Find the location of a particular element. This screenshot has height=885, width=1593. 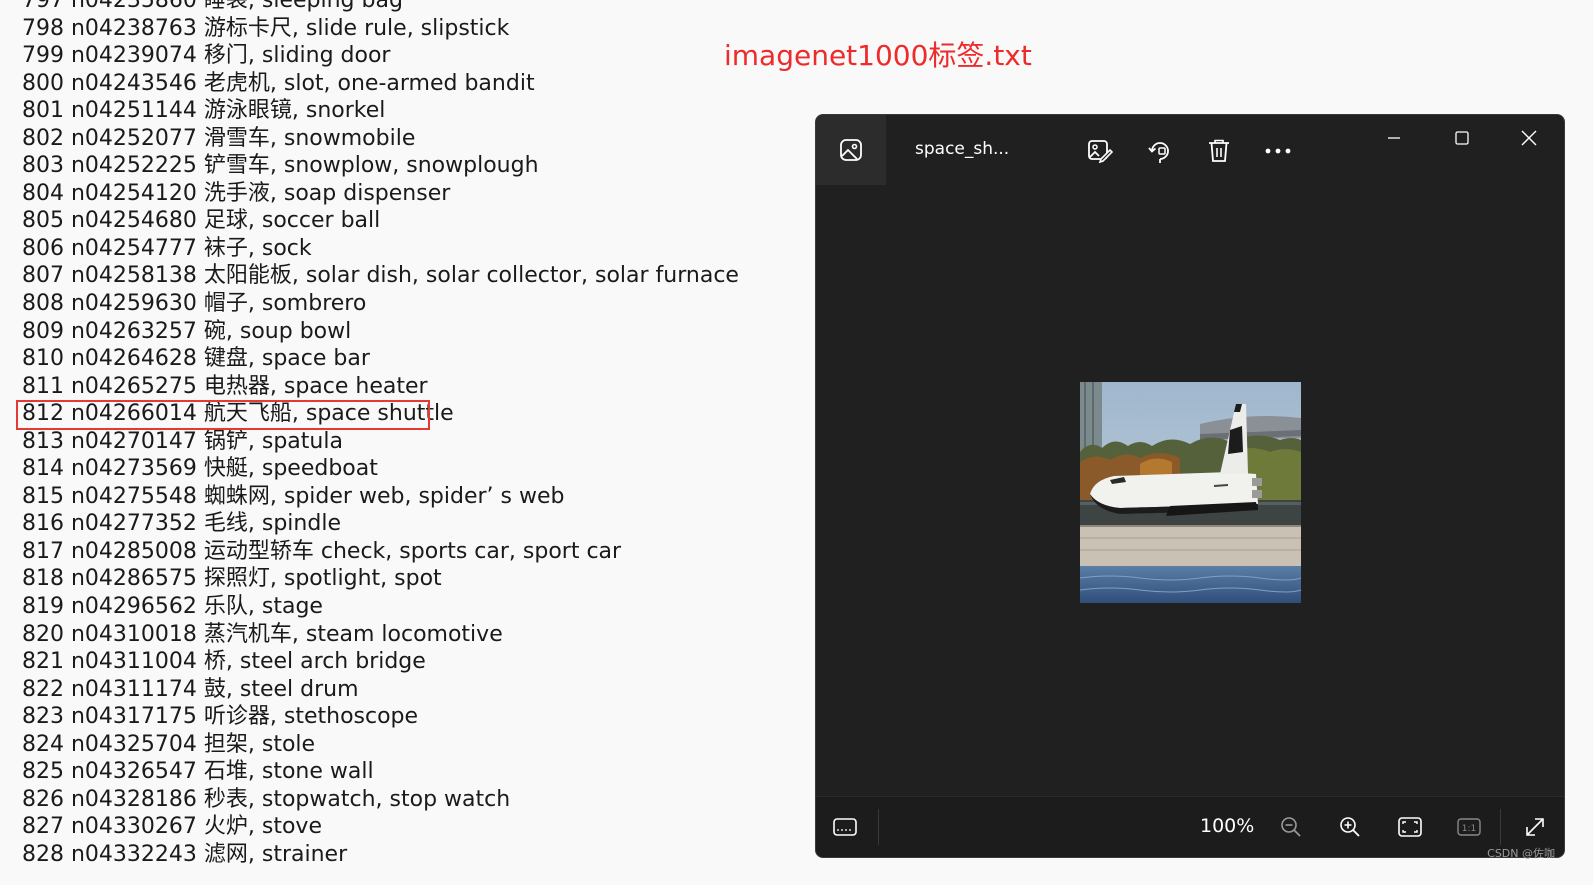

more-icon is located at coordinates (1278, 151).